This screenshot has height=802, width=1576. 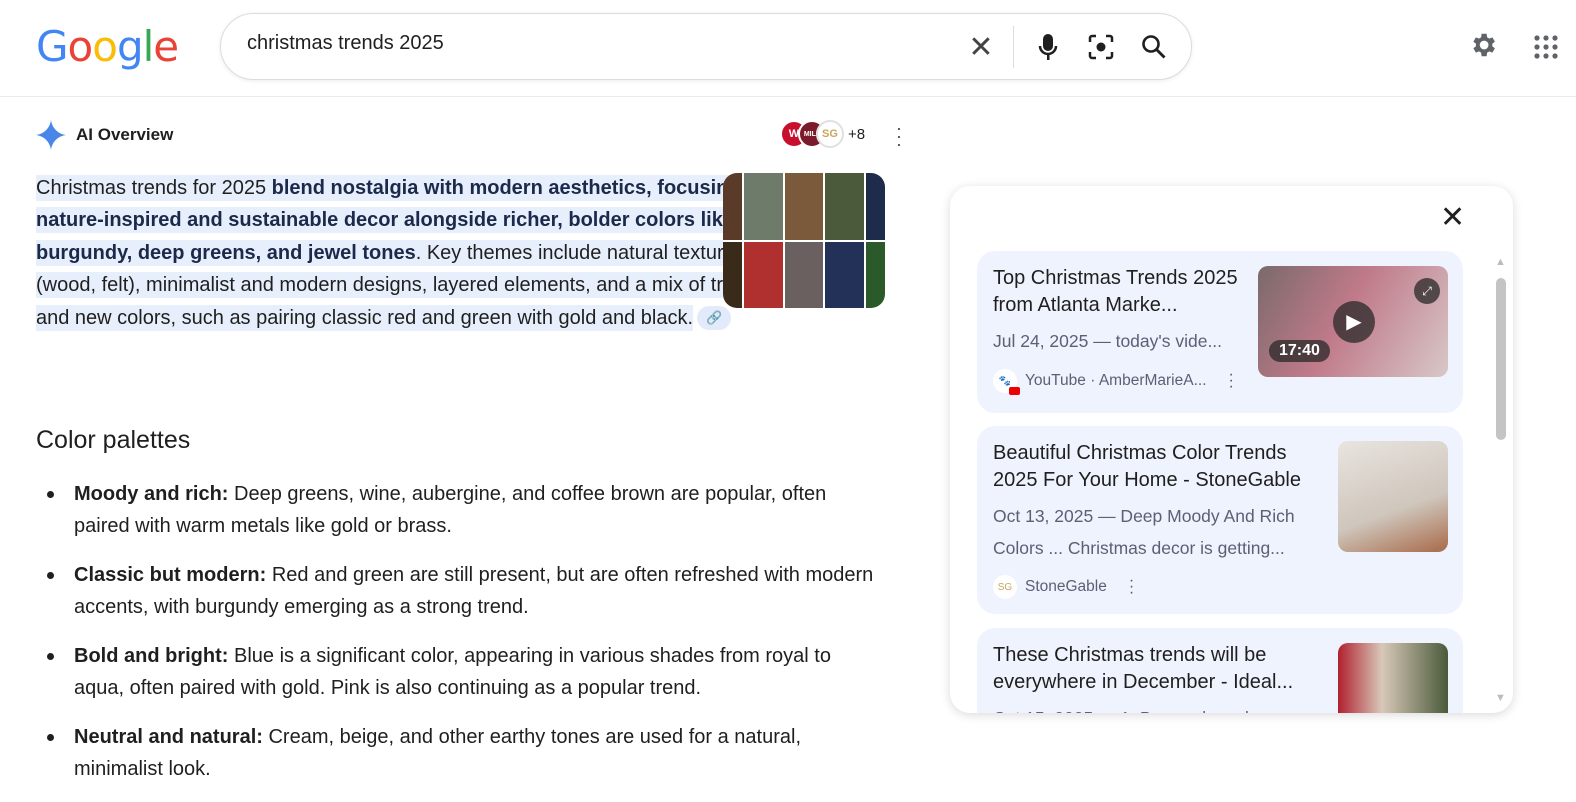 I want to click on apps-grid-icon, so click(x=1546, y=49).